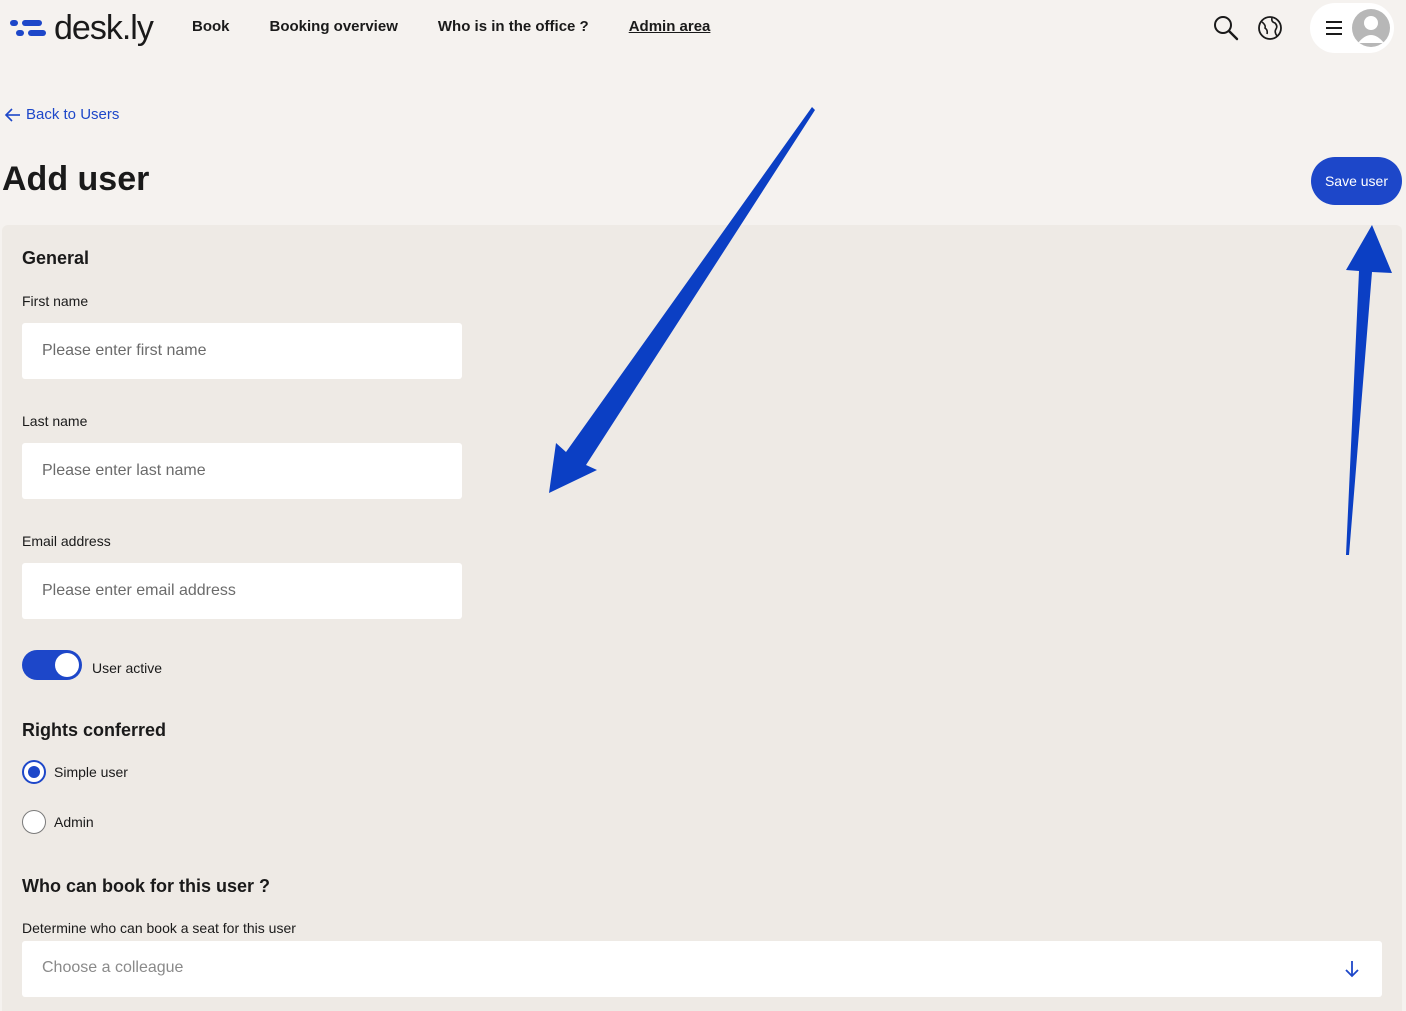 This screenshot has height=1011, width=1406. I want to click on first-name-label: First name, so click(55, 301).